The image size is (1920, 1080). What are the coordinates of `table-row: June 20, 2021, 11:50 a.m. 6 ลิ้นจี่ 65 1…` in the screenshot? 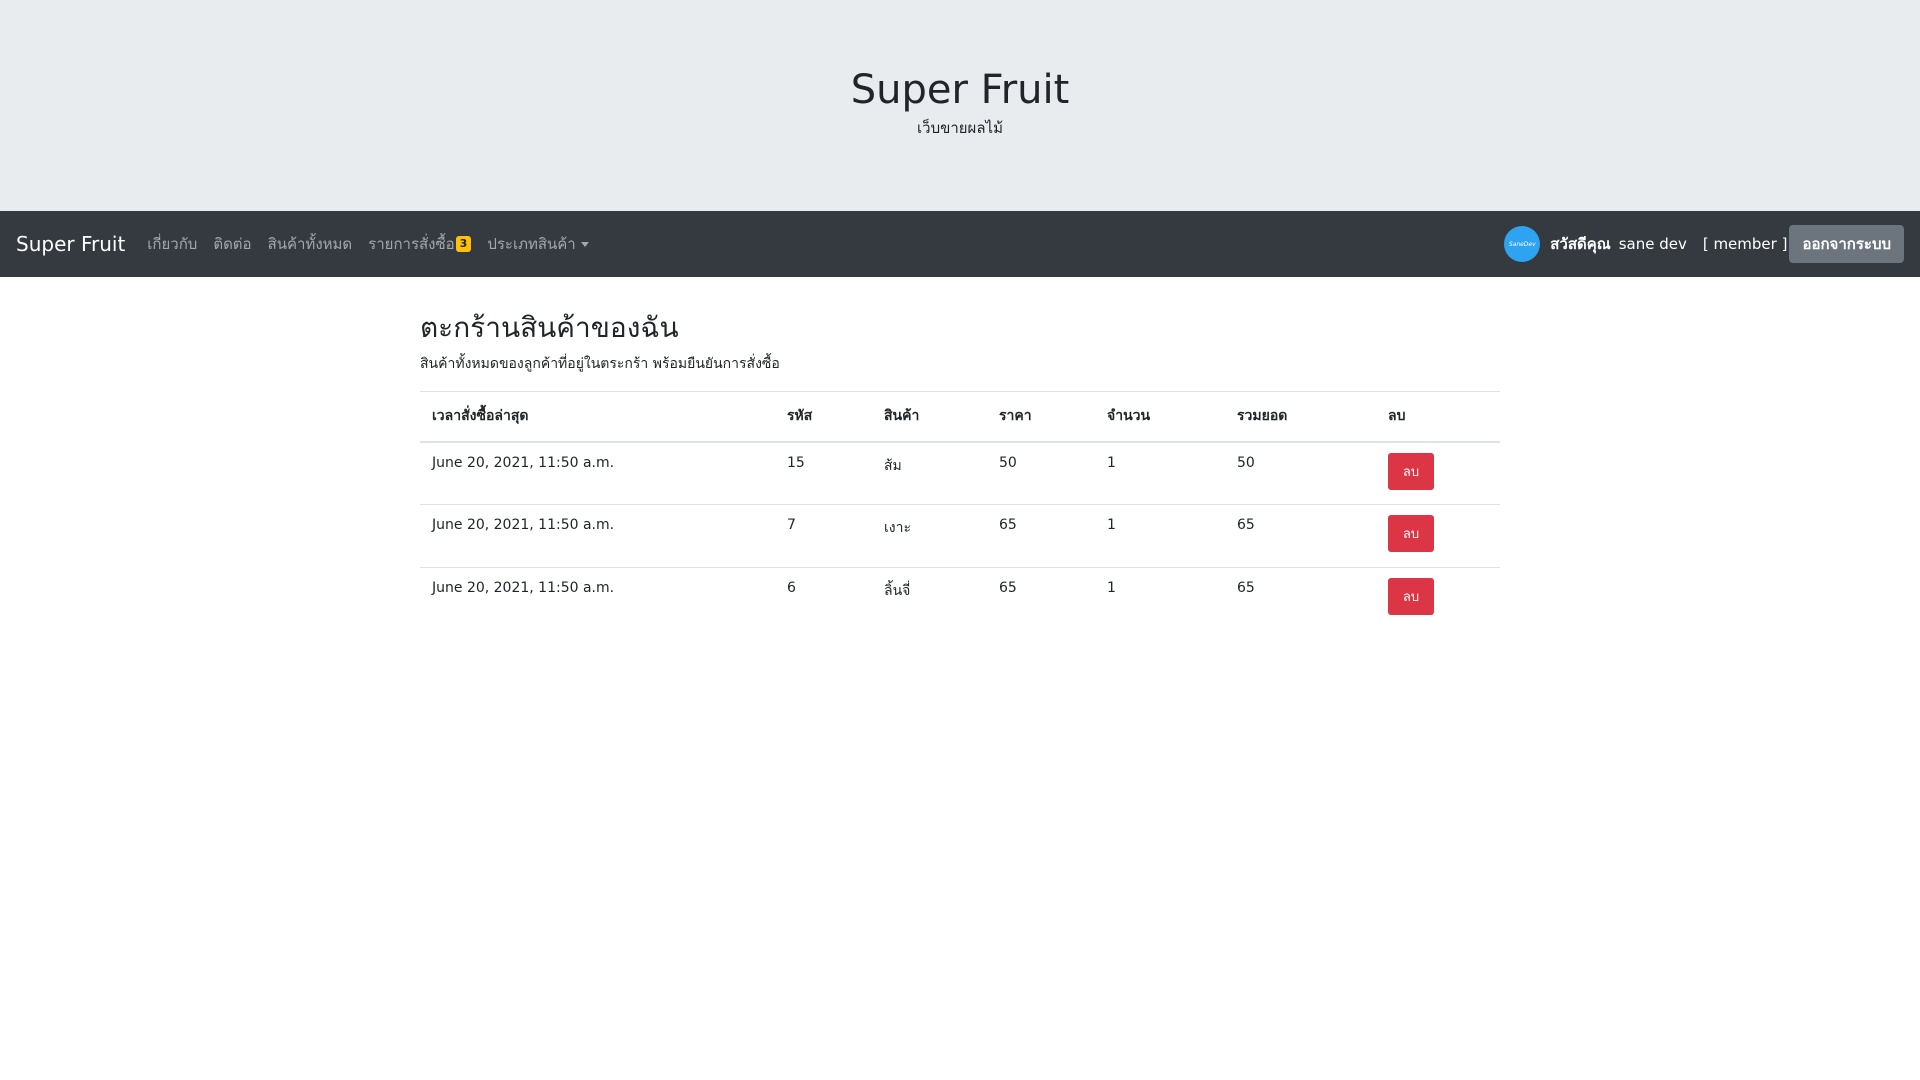 It's located at (960, 599).